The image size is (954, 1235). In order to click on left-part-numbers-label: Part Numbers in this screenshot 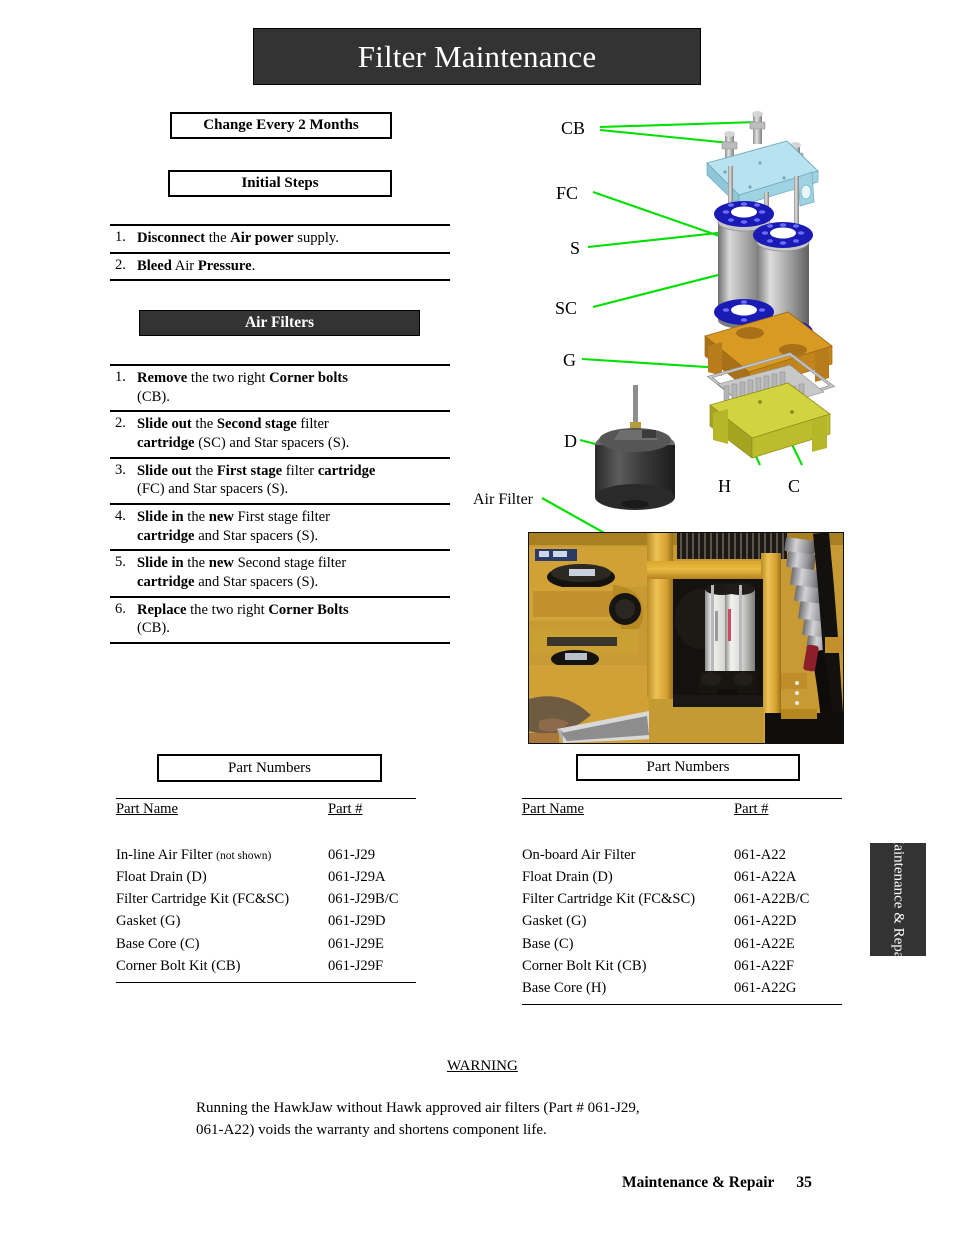, I will do `click(269, 767)`.